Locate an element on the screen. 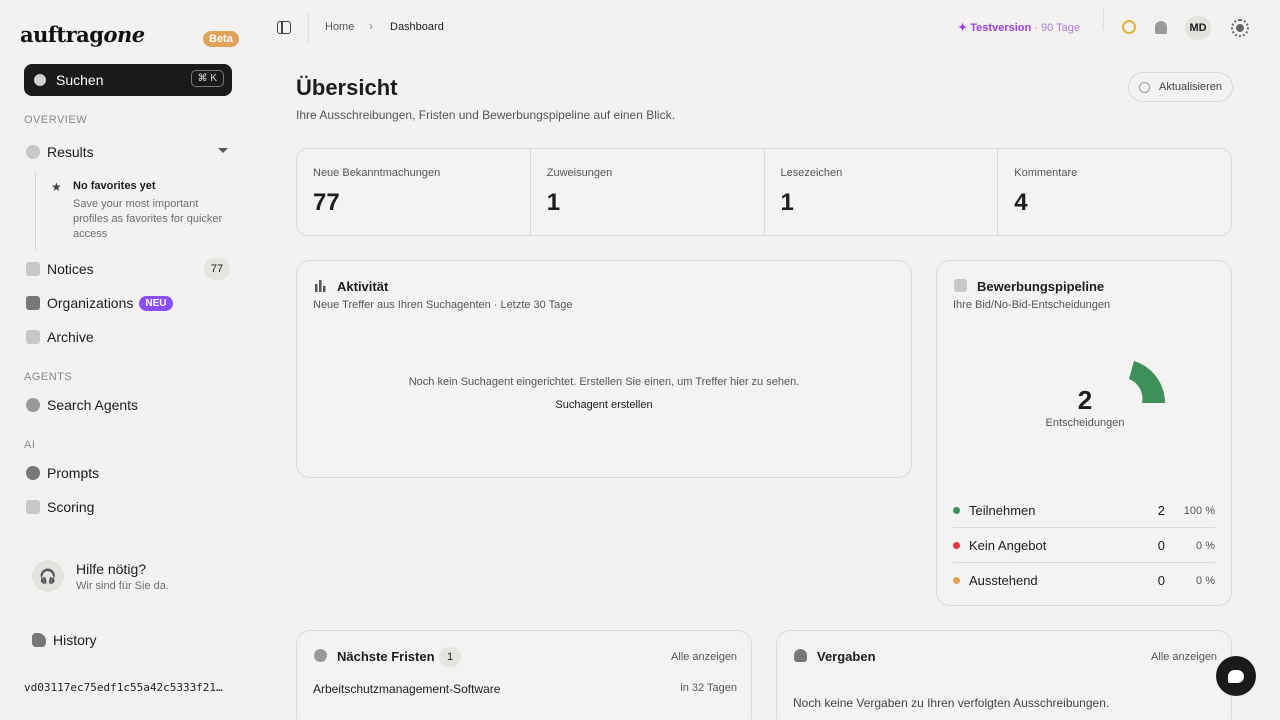 This screenshot has height=720, width=1280. pipeline-icon is located at coordinates (960, 285).